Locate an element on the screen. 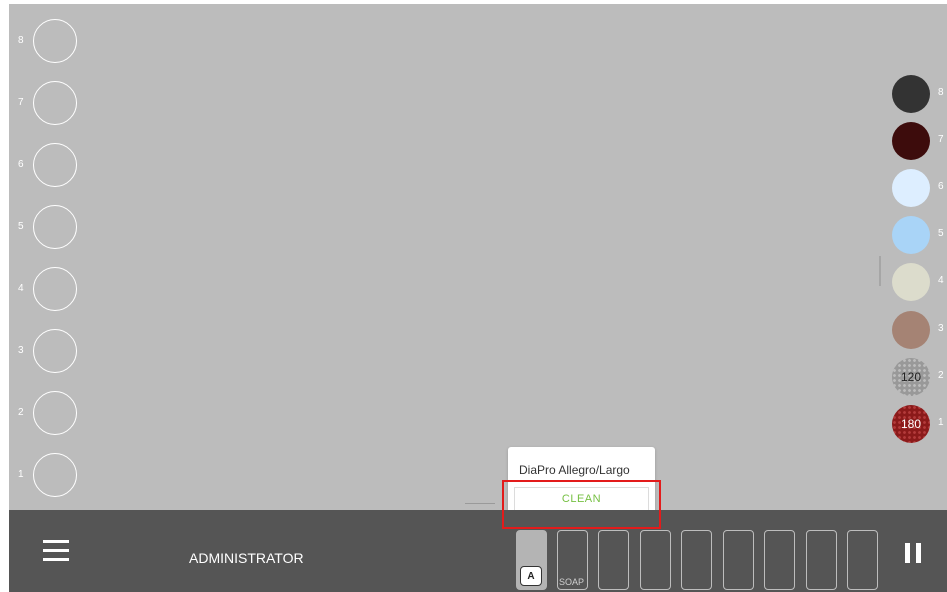 This screenshot has height=592, width=947. slot-number: 7 is located at coordinates (21, 102).